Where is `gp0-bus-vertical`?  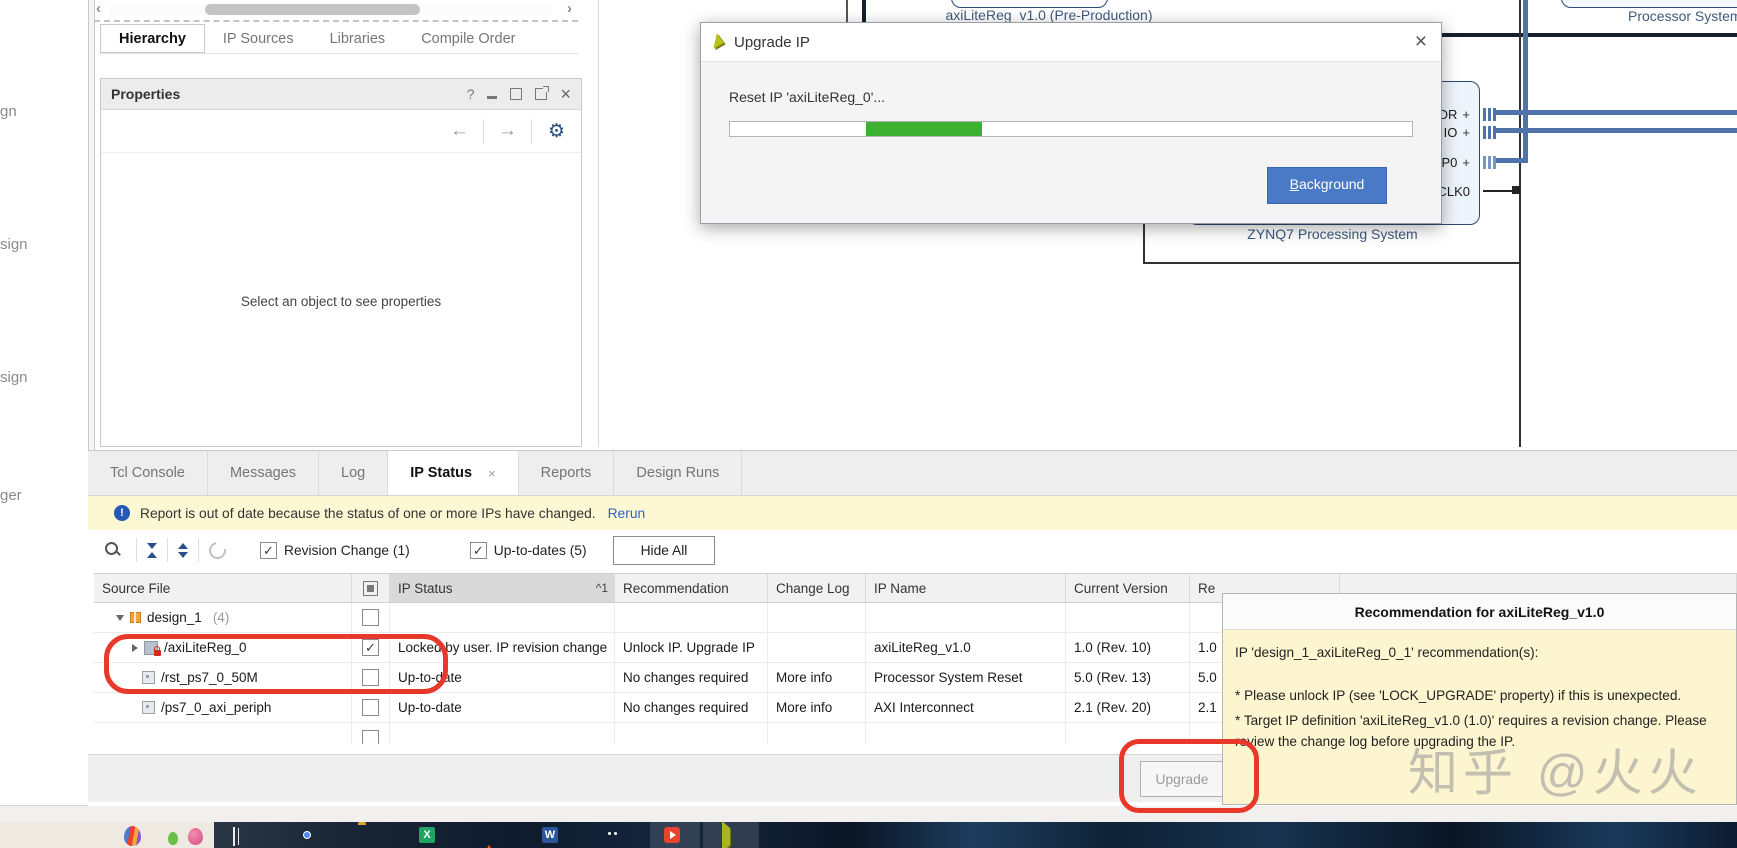 gp0-bus-vertical is located at coordinates (1525, 81).